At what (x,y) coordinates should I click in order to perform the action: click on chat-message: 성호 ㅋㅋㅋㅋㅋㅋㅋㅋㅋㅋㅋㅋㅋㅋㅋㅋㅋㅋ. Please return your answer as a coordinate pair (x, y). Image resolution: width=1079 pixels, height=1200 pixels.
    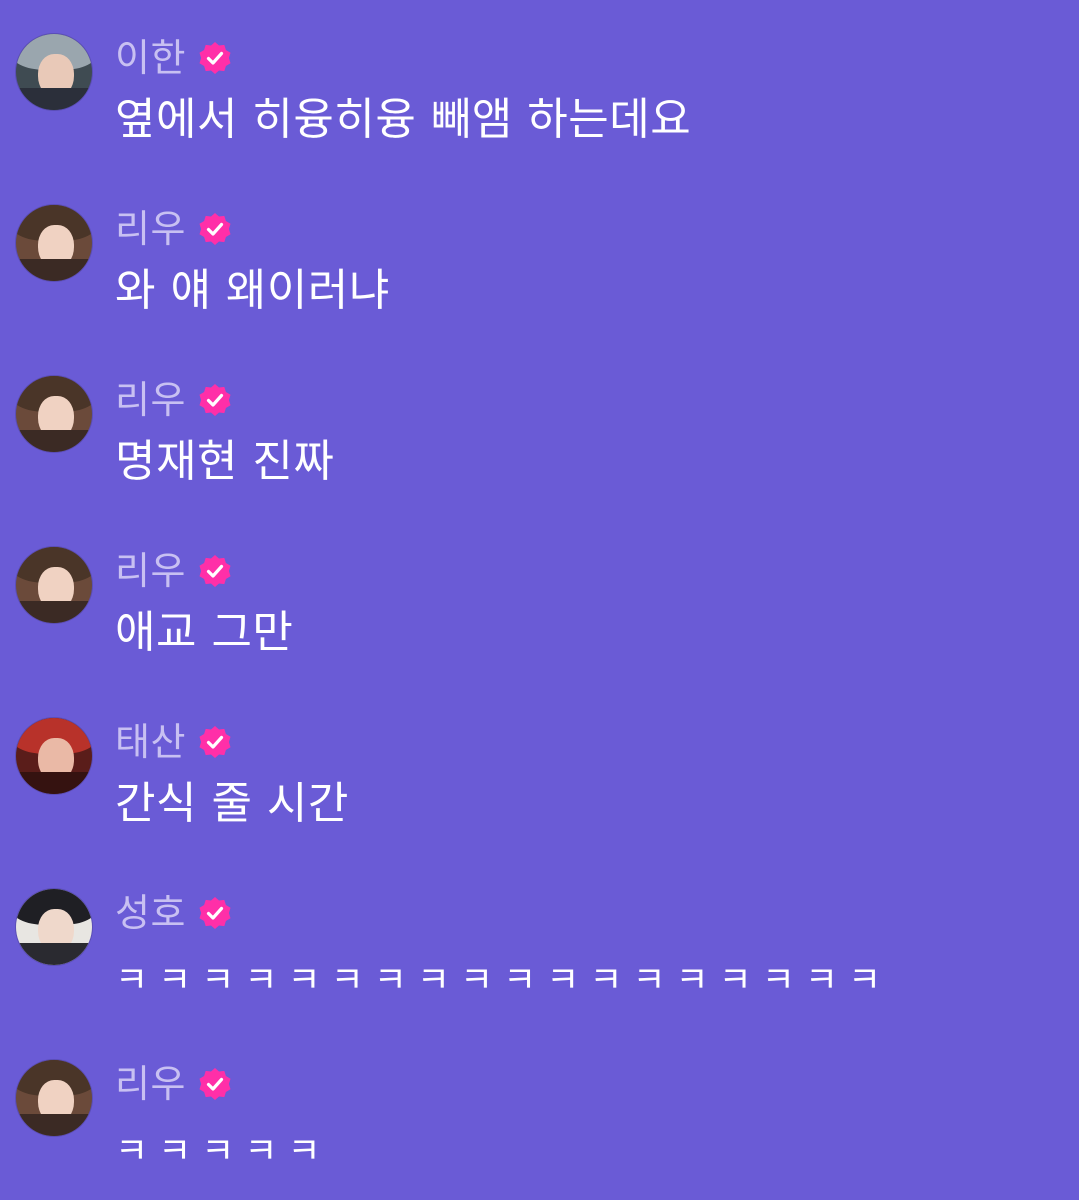
    Looking at the image, I should click on (539, 940).